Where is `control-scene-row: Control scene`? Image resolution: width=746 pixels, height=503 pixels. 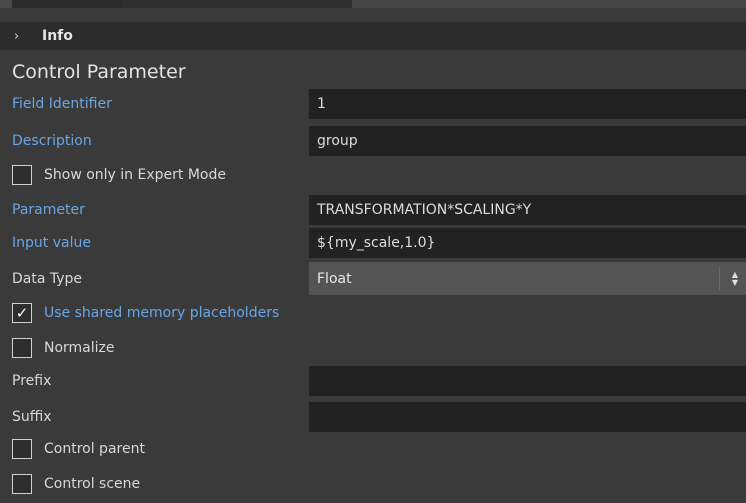 control-scene-row: Control scene is located at coordinates (76, 484).